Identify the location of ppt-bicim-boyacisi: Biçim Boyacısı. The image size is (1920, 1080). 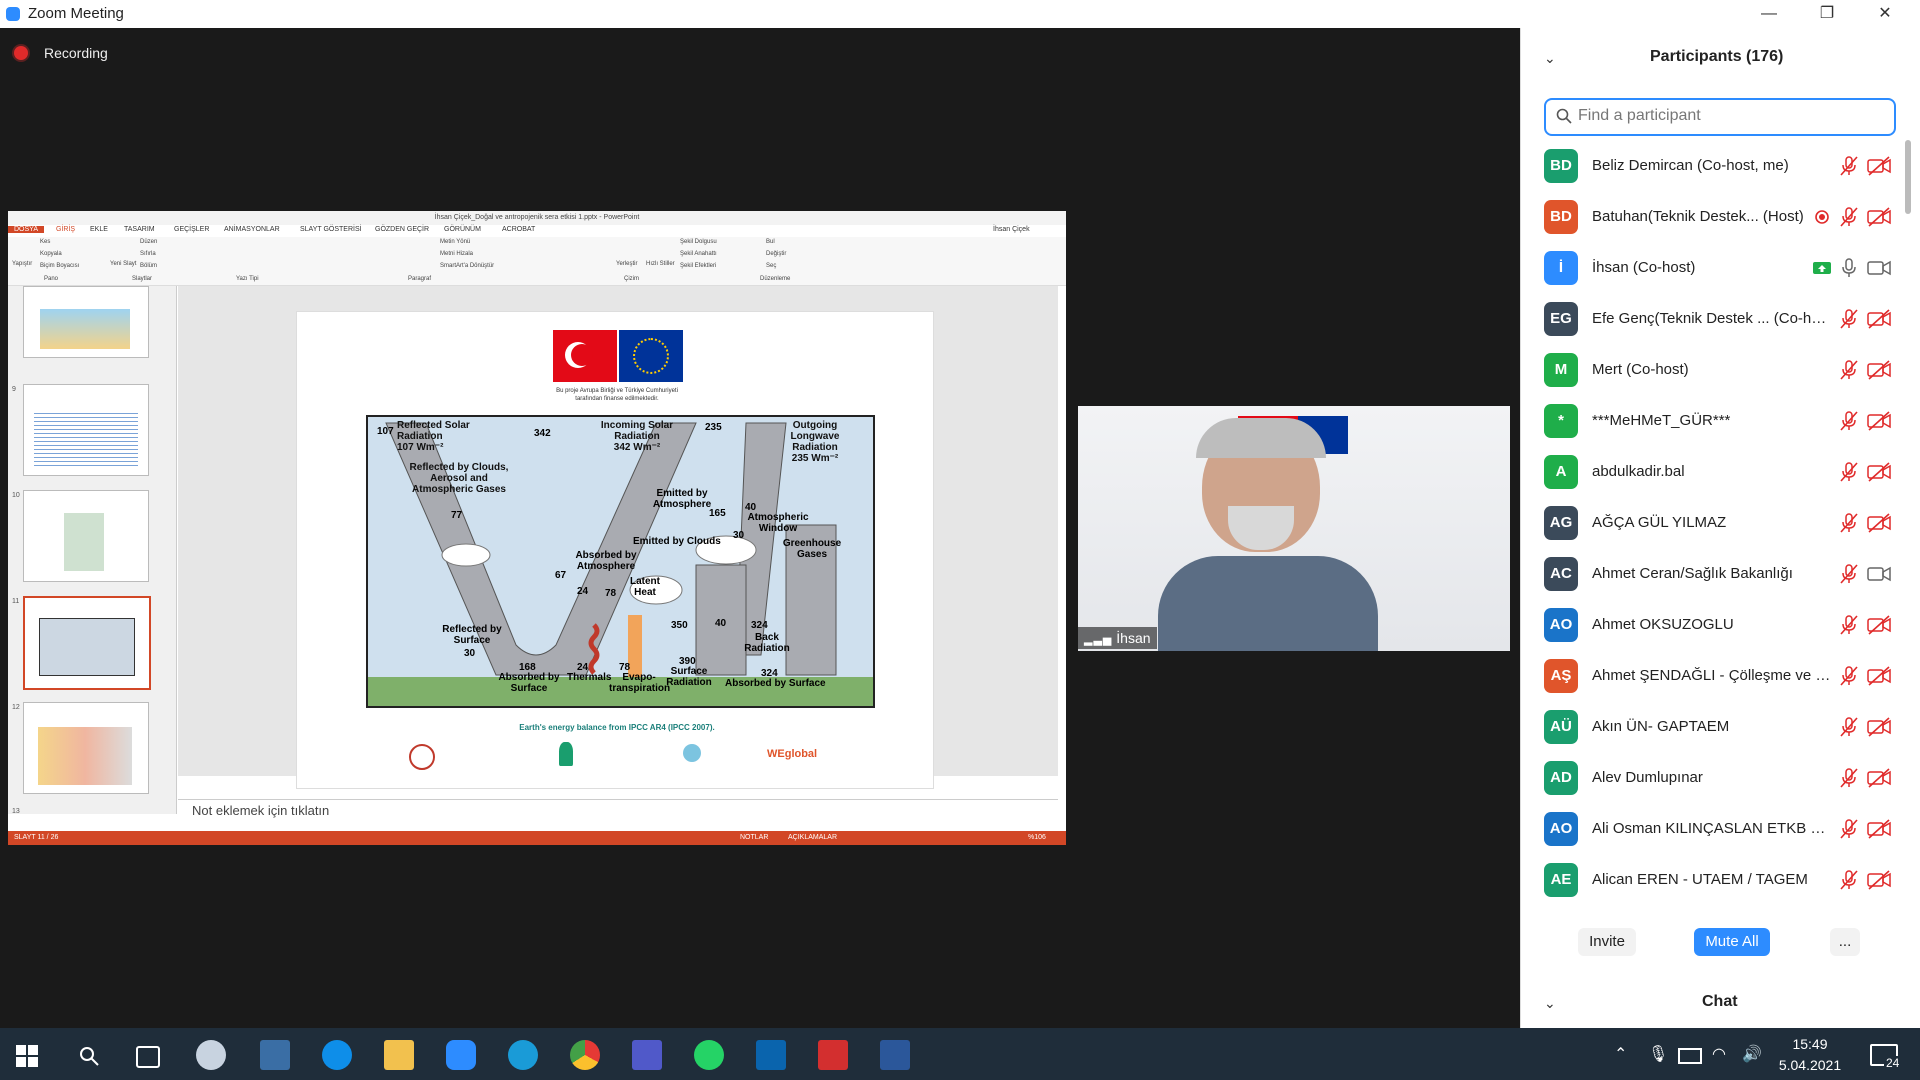
(59, 266).